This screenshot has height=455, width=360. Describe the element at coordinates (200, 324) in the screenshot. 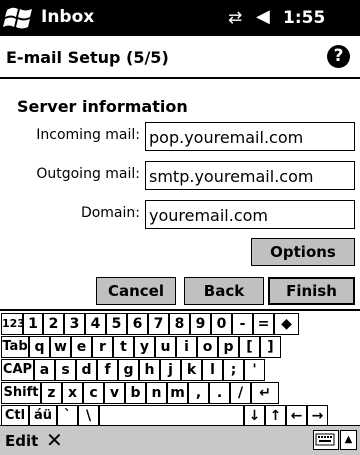

I see `key-9: 9` at that location.